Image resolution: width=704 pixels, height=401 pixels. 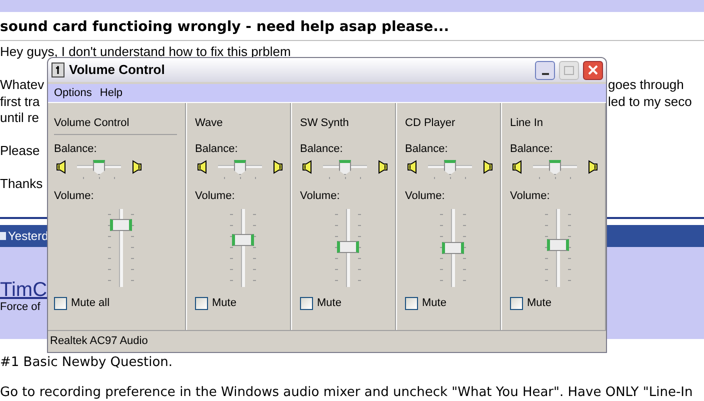 I want to click on minimize-button, so click(x=545, y=70).